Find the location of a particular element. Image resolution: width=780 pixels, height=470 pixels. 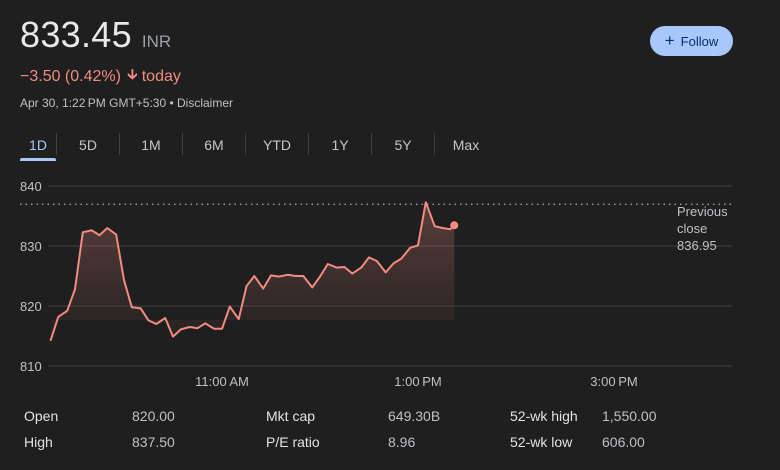

follow-button: + Follow is located at coordinates (691, 41).